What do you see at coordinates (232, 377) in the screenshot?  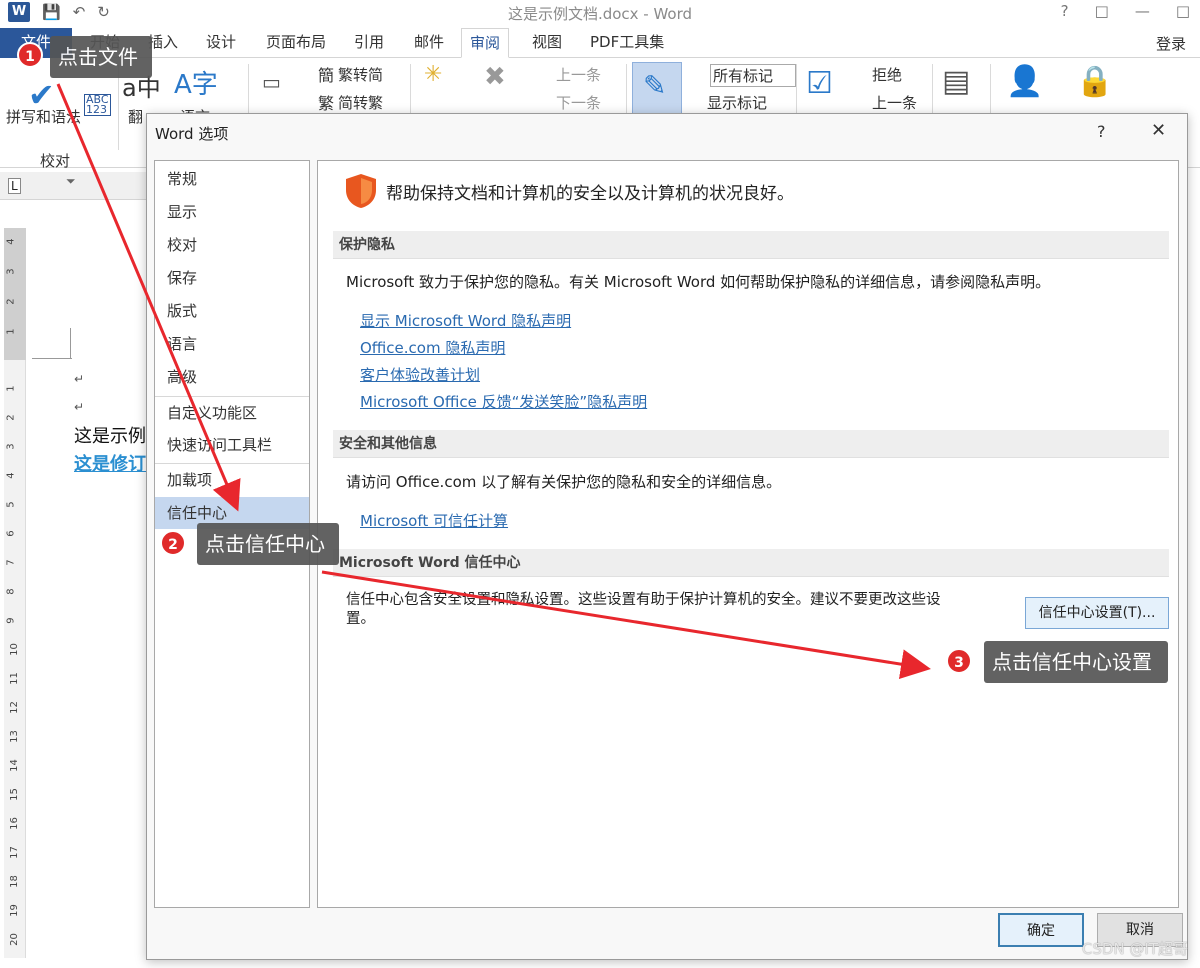 I see `nav-advanced: 高级` at bounding box center [232, 377].